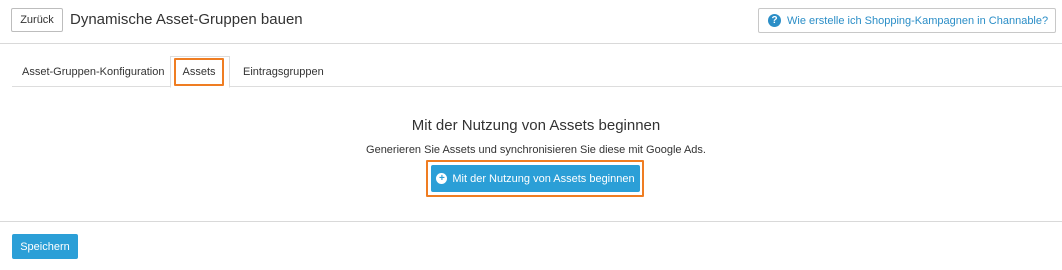  I want to click on tab-assets, so click(200, 72).